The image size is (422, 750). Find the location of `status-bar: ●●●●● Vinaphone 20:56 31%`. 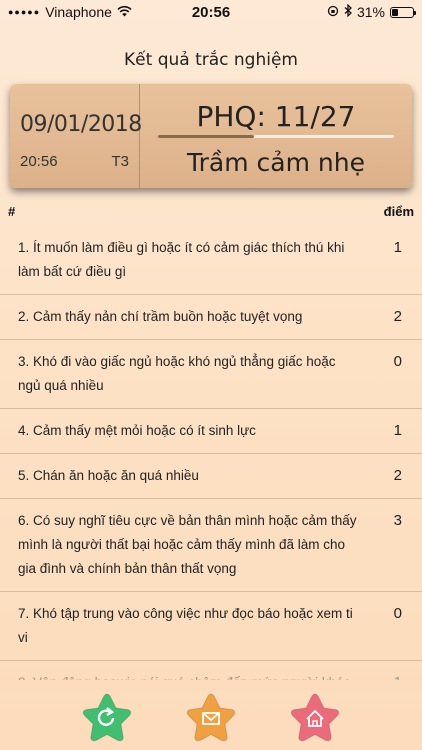

status-bar: ●●●●● Vinaphone 20:56 31% is located at coordinates (211, 12).